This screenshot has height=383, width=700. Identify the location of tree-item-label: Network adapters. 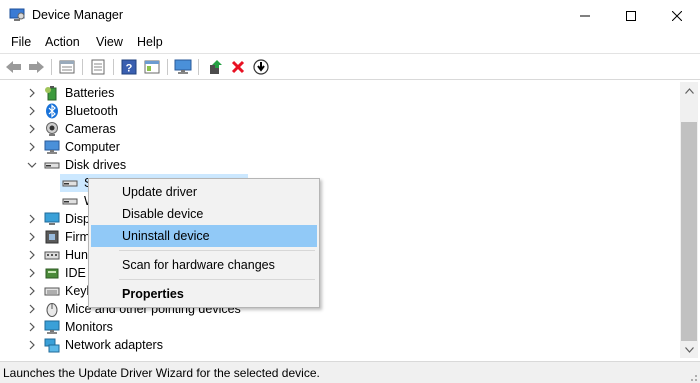
(114, 345).